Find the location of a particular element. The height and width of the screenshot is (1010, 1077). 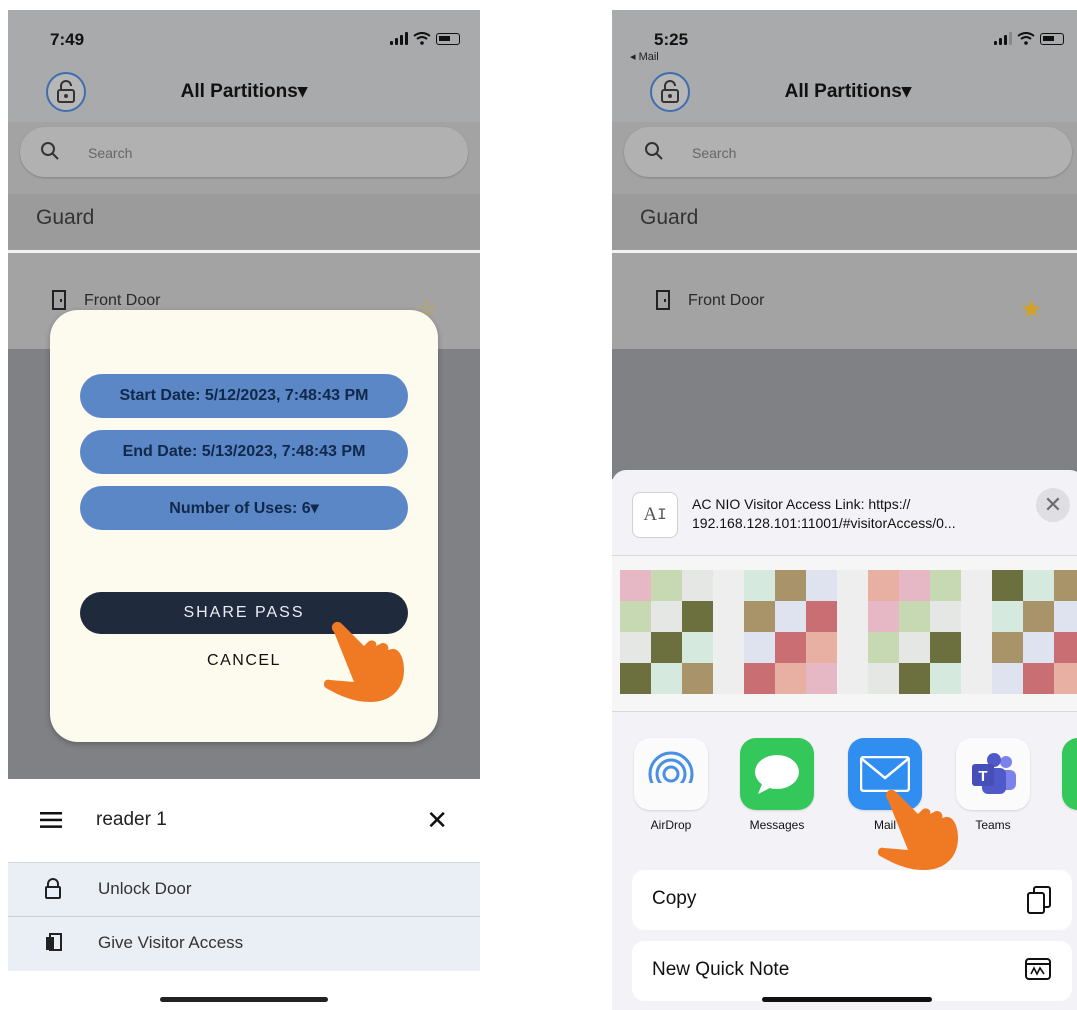

quick-note-icon is located at coordinates (1038, 969).